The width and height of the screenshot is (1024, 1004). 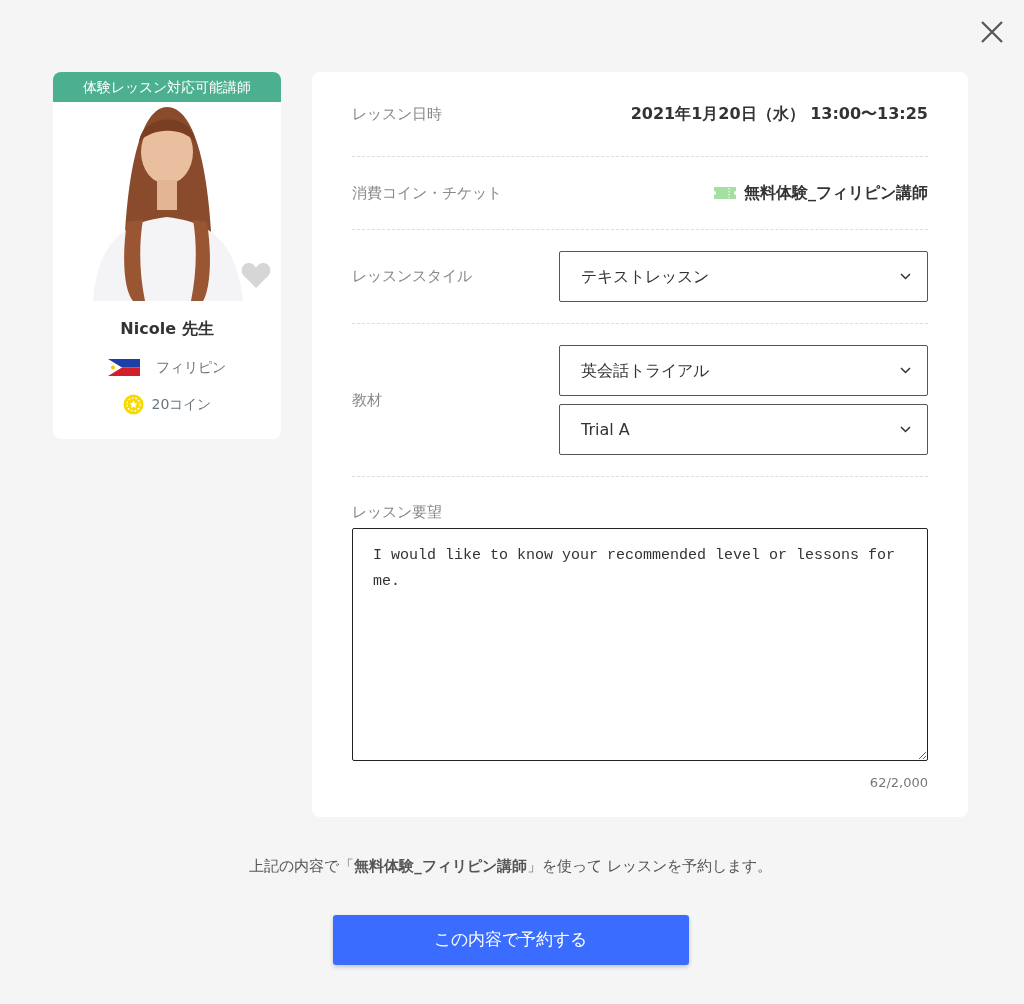 What do you see at coordinates (397, 512) in the screenshot?
I see `field-label: レッスン要望` at bounding box center [397, 512].